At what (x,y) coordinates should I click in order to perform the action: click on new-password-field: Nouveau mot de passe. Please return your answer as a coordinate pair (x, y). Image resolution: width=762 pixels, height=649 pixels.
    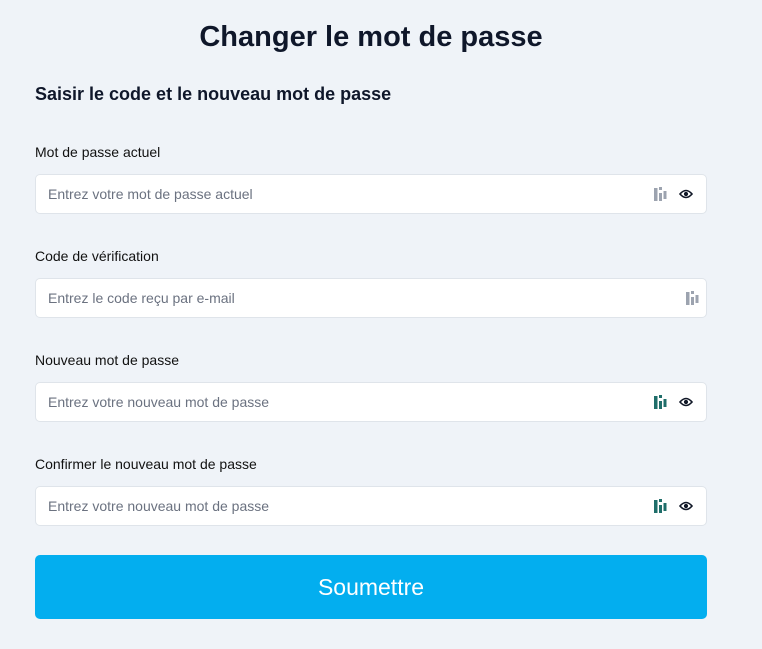
    Looking at the image, I should click on (371, 386).